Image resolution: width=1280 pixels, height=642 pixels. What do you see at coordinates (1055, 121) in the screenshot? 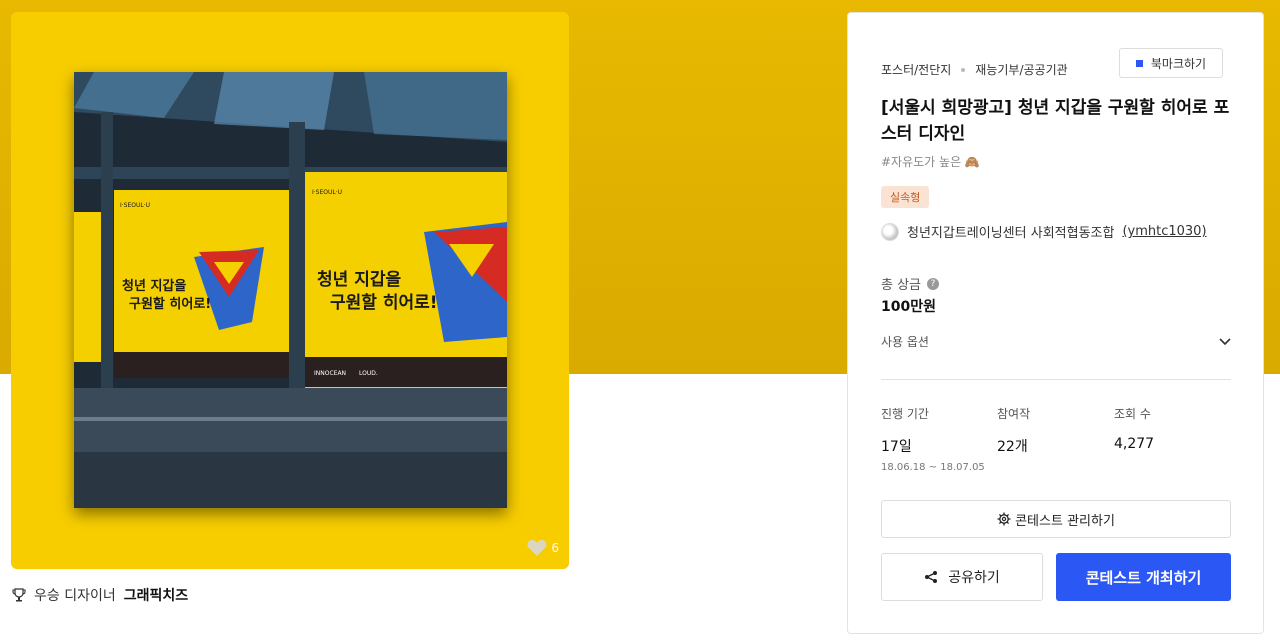
I see `contest-title: [서울시 희망광고] 청년 지갑을 구원할 히어로 포스터 디자인` at bounding box center [1055, 121].